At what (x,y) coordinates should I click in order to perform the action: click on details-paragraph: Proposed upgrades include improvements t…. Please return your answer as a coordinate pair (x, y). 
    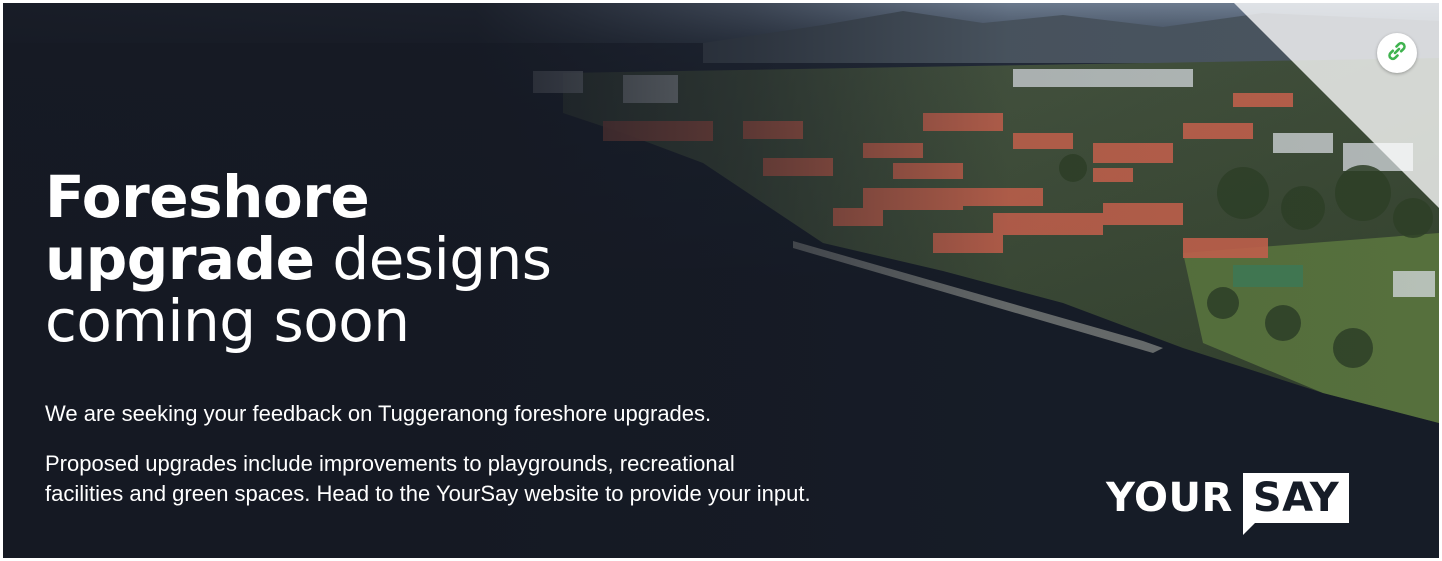
    Looking at the image, I should click on (505, 479).